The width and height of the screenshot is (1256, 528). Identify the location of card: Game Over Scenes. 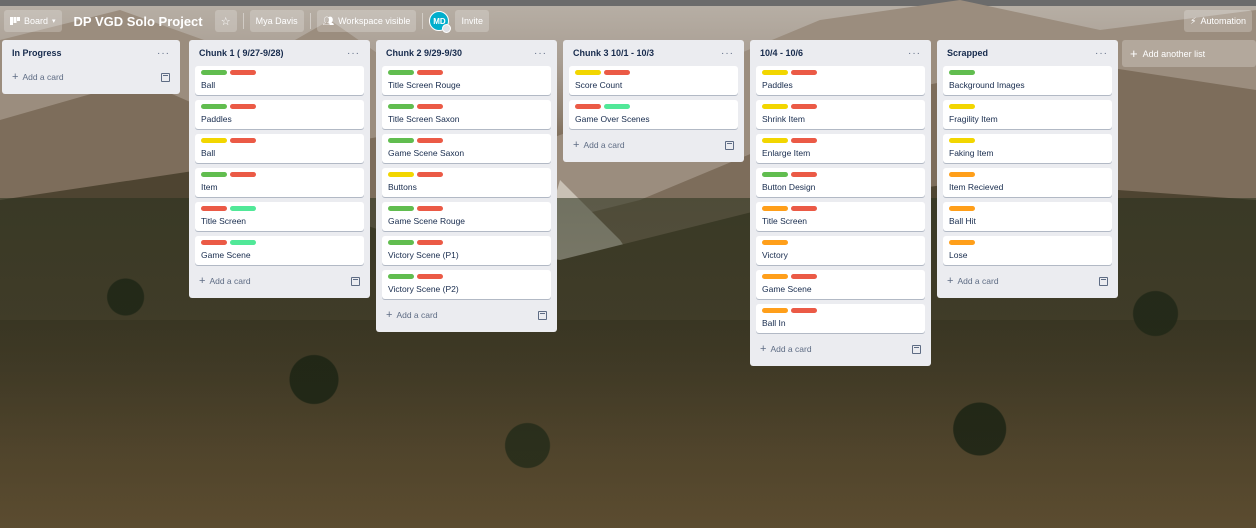
(653, 114).